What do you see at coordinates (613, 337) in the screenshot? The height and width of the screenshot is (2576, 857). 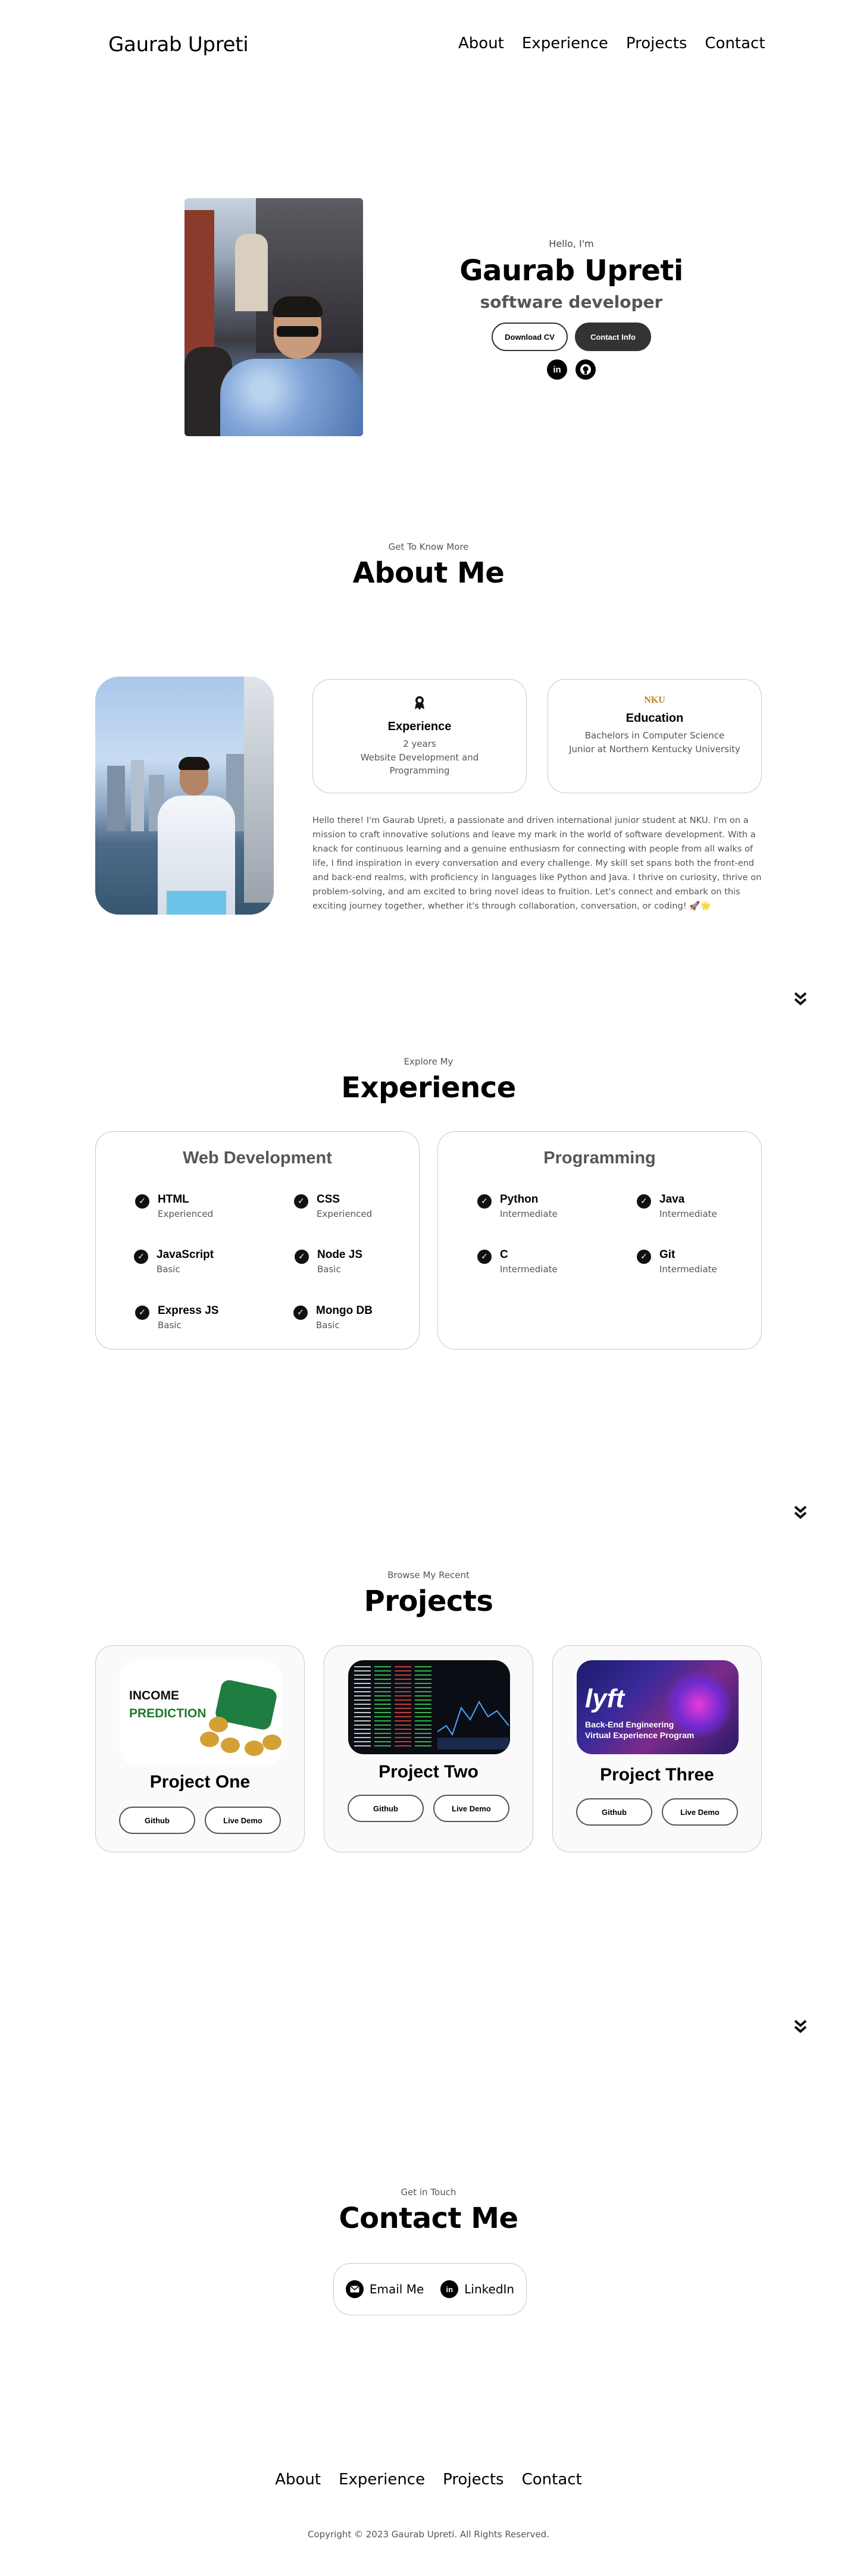 I see `contact-info-button: Contact Info` at bounding box center [613, 337].